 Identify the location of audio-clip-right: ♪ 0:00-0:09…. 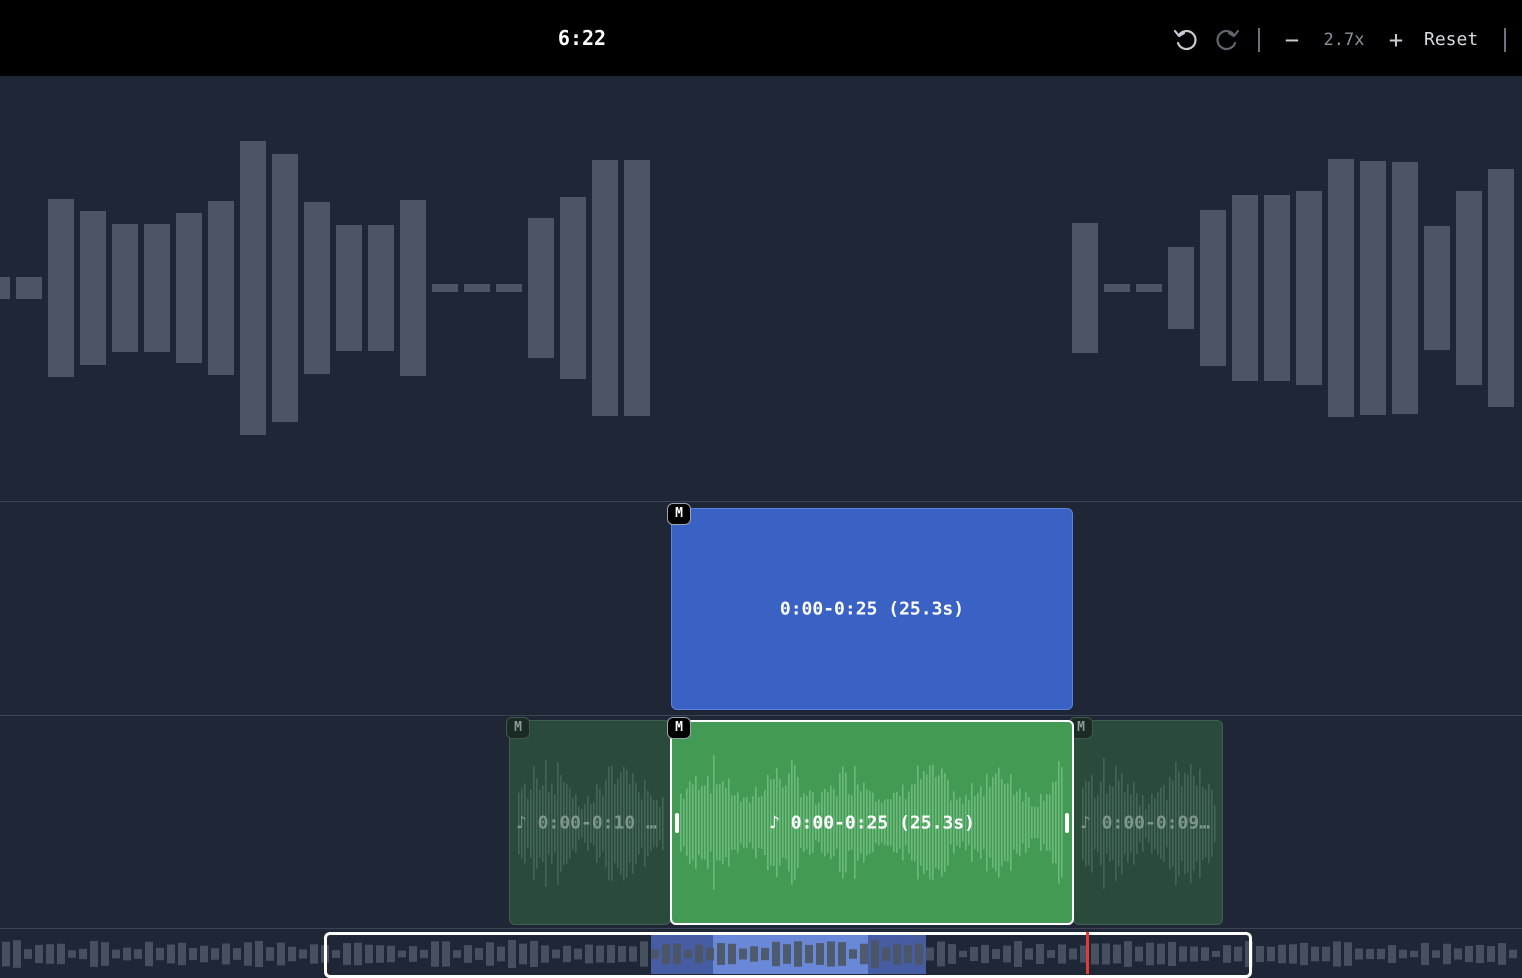
(1148, 822).